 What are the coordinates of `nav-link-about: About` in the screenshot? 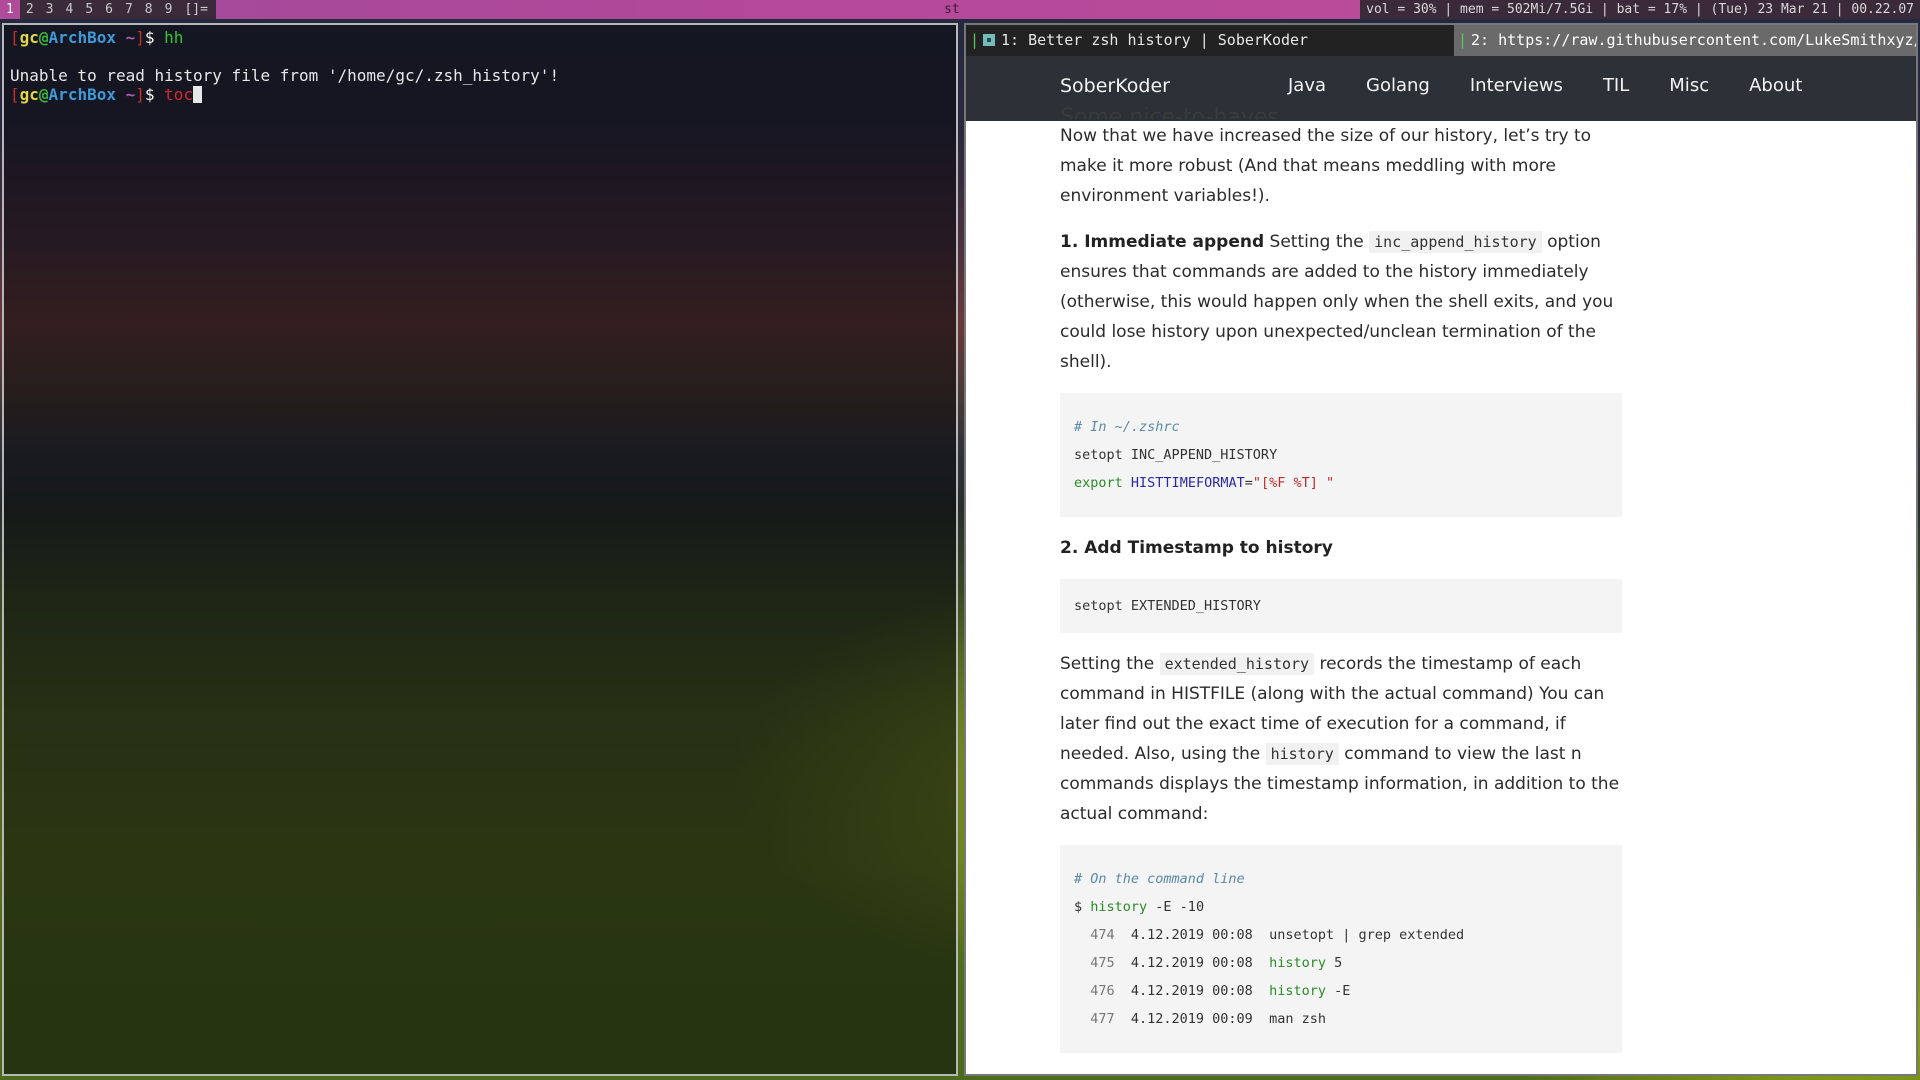 It's located at (1775, 85).